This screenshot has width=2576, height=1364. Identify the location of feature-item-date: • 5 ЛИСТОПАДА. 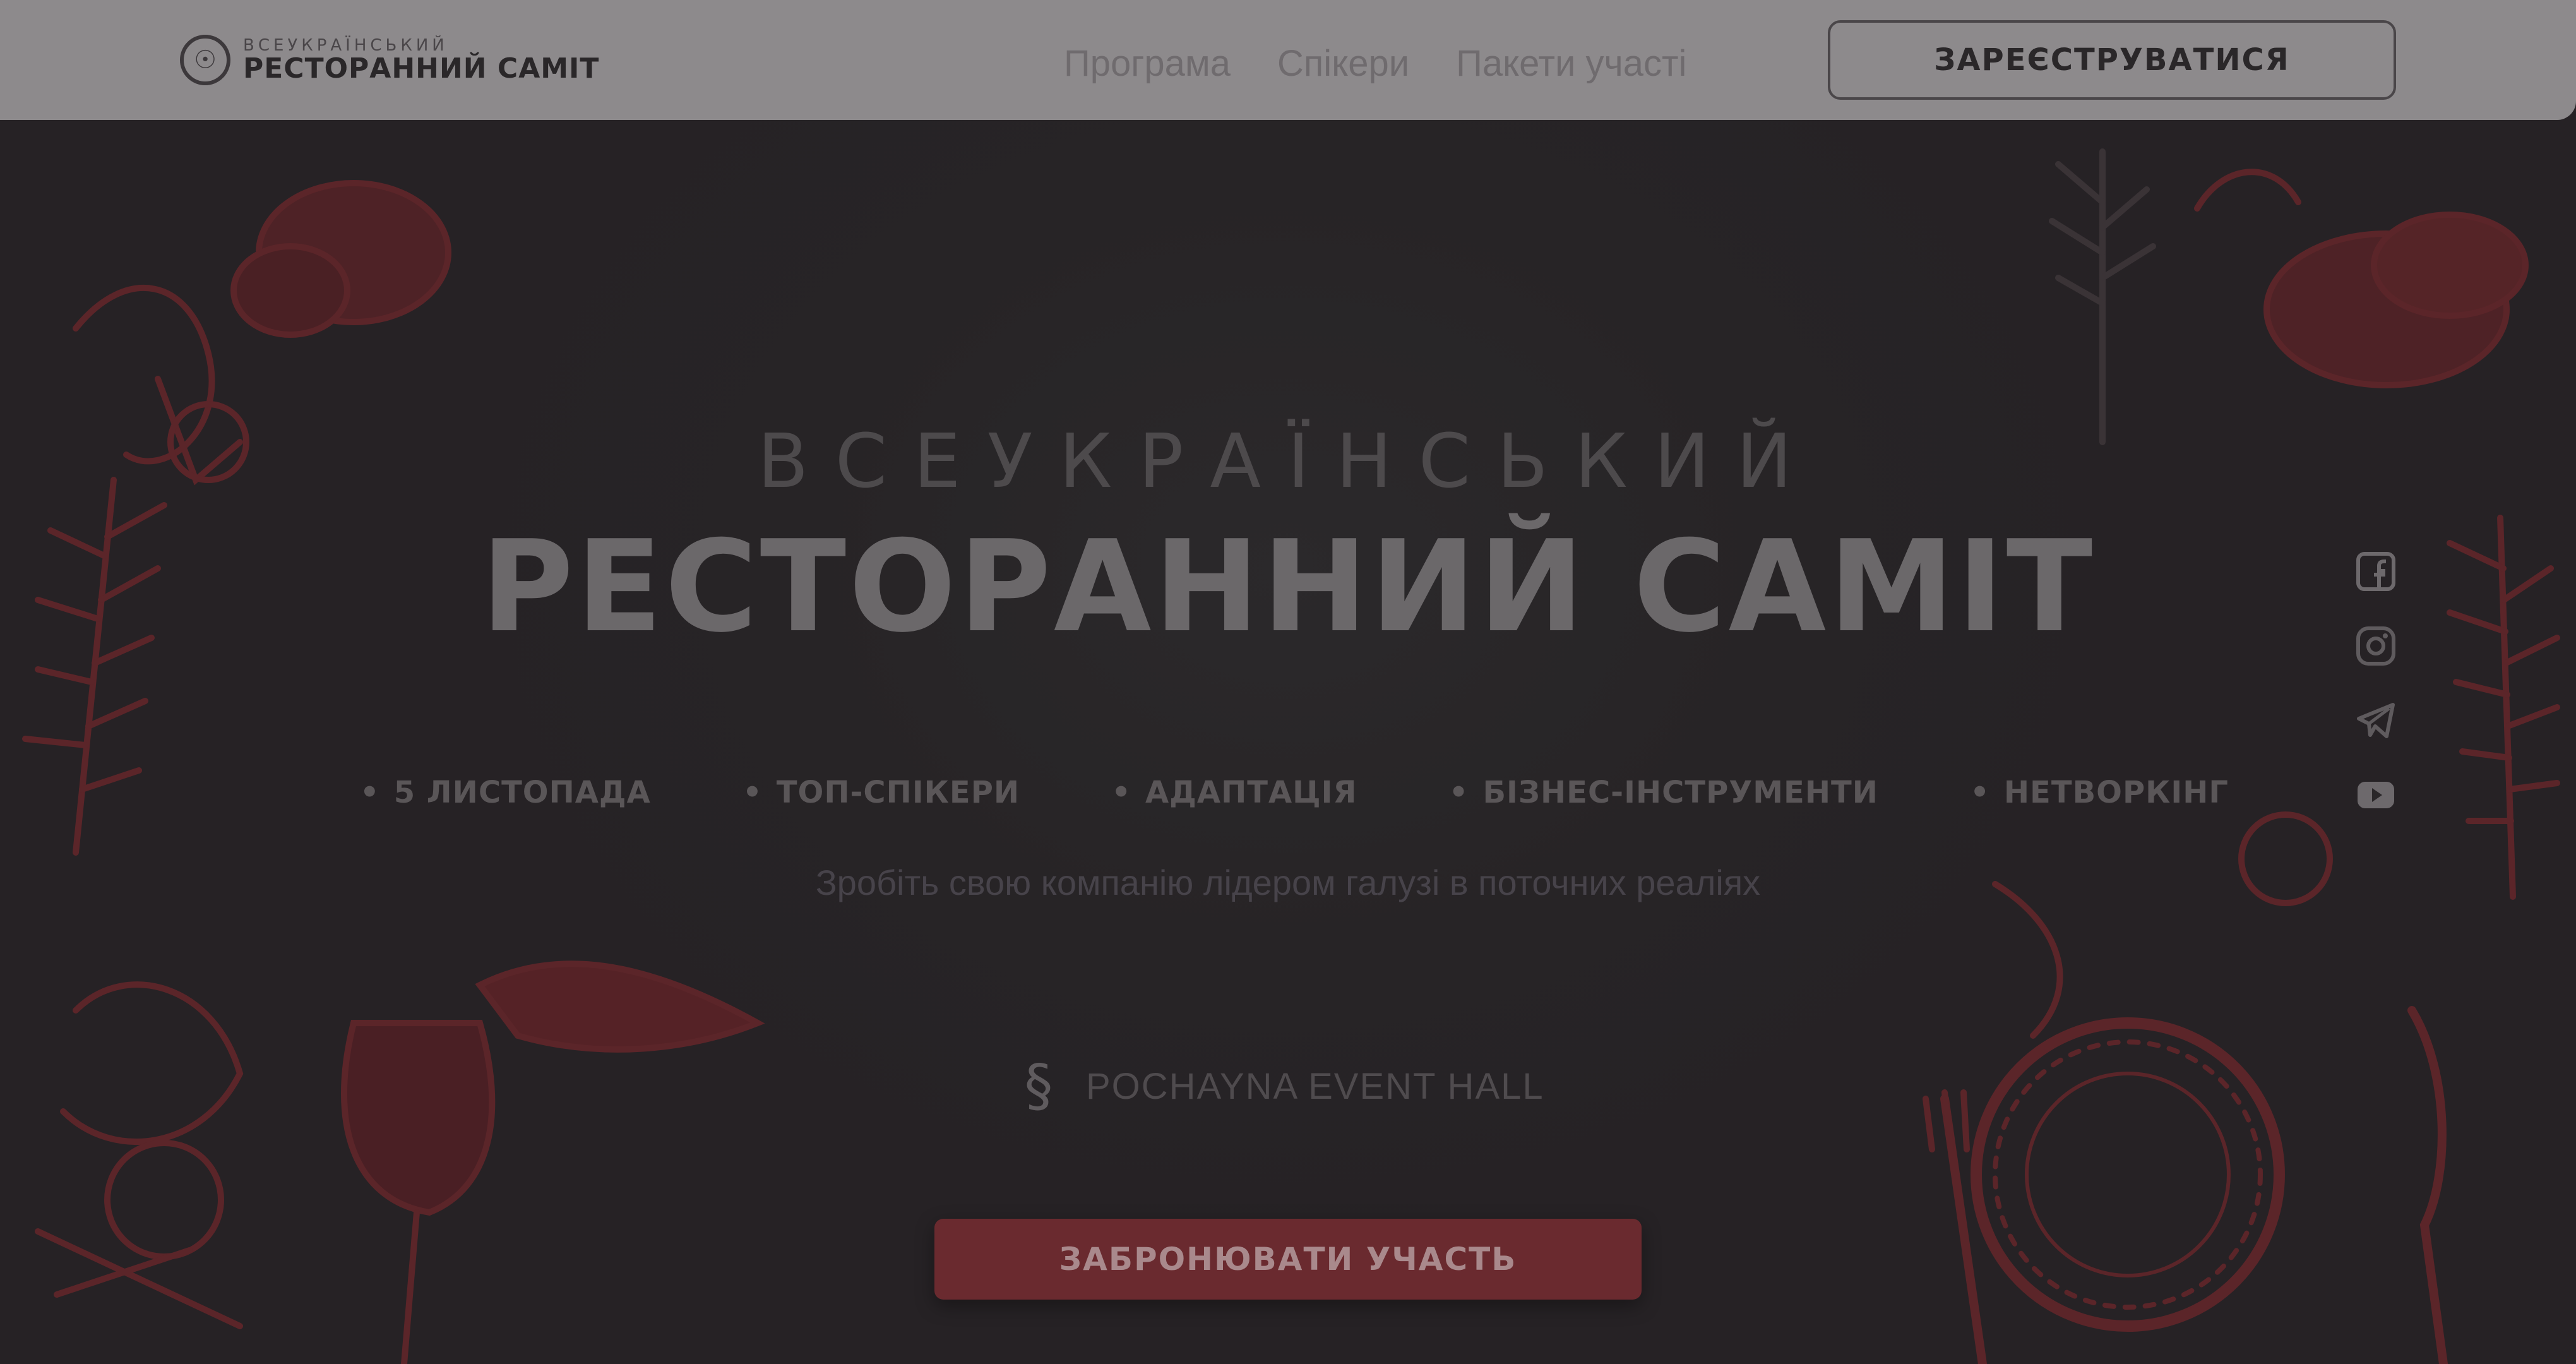
(505, 793).